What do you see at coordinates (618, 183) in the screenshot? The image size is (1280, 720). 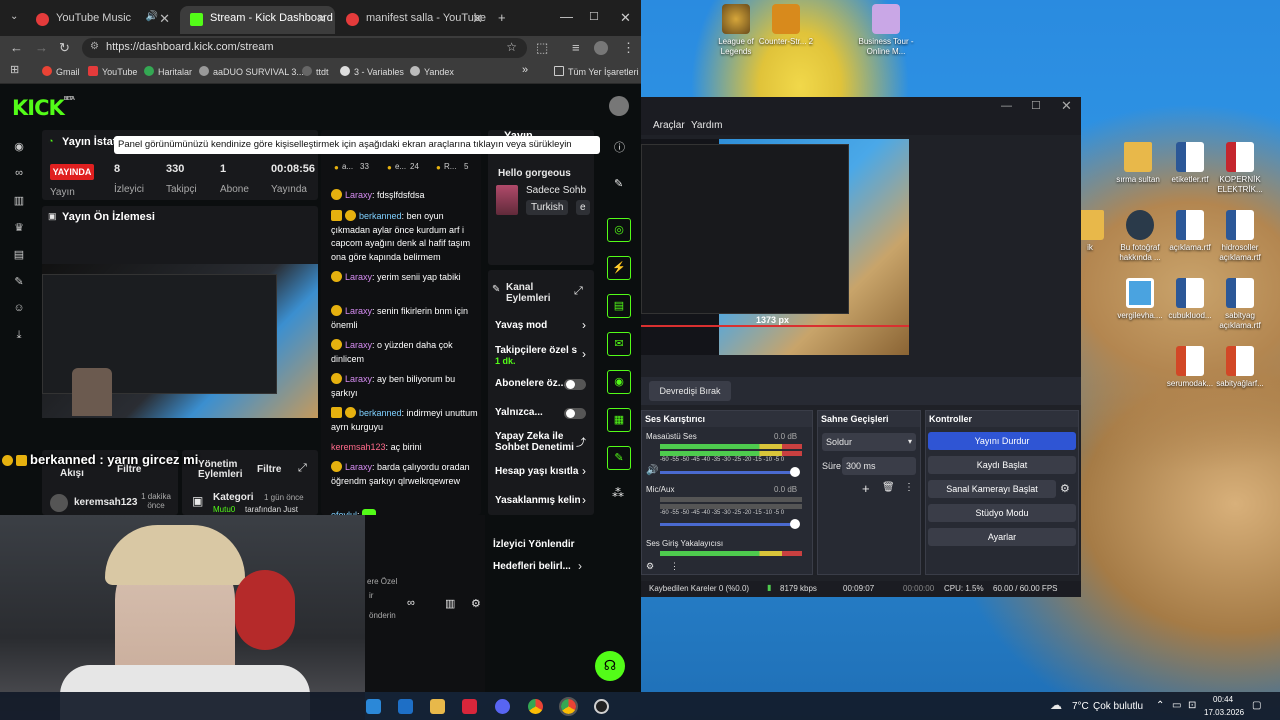 I see `edit-icon: ✎` at bounding box center [618, 183].